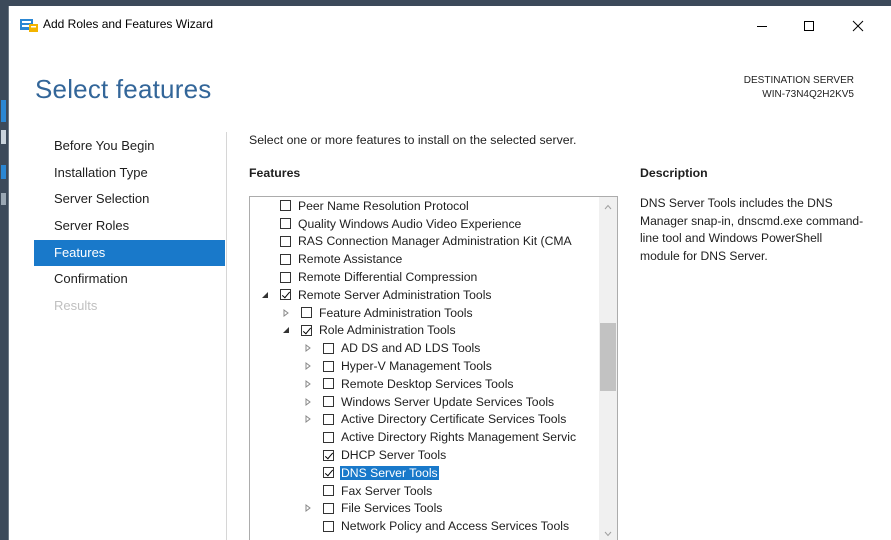 The width and height of the screenshot is (891, 540). I want to click on close-button, so click(858, 26).